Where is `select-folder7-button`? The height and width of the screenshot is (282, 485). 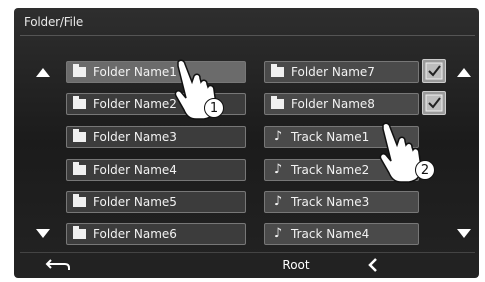 select-folder7-button is located at coordinates (434, 71).